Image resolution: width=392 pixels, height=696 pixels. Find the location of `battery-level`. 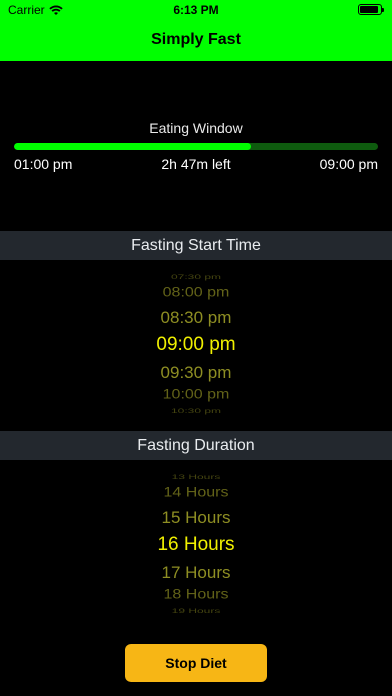

battery-level is located at coordinates (369, 9).